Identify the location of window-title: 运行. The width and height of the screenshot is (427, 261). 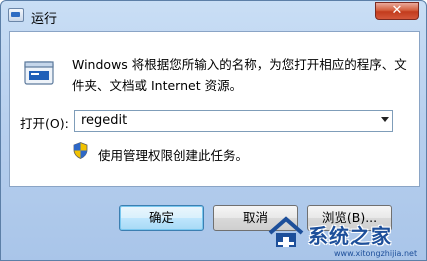
(44, 19).